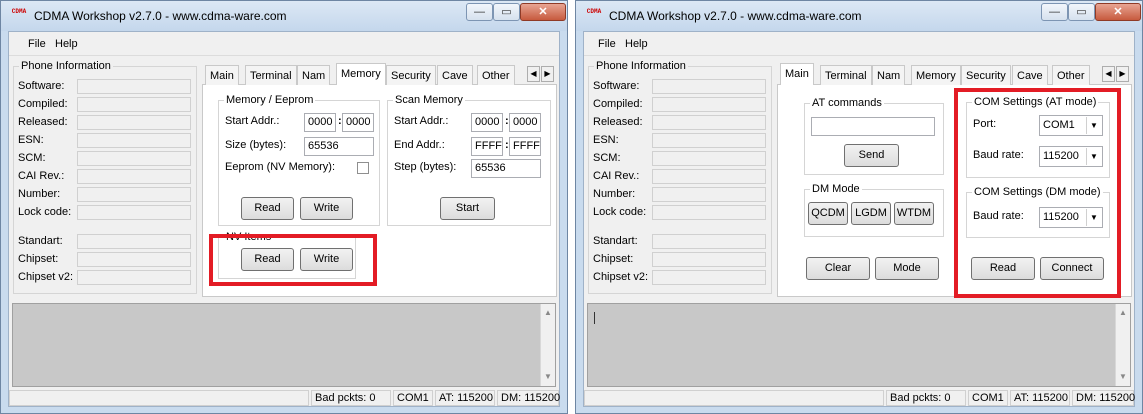  What do you see at coordinates (871, 213) in the screenshot?
I see `lgdm-button: LGDM` at bounding box center [871, 213].